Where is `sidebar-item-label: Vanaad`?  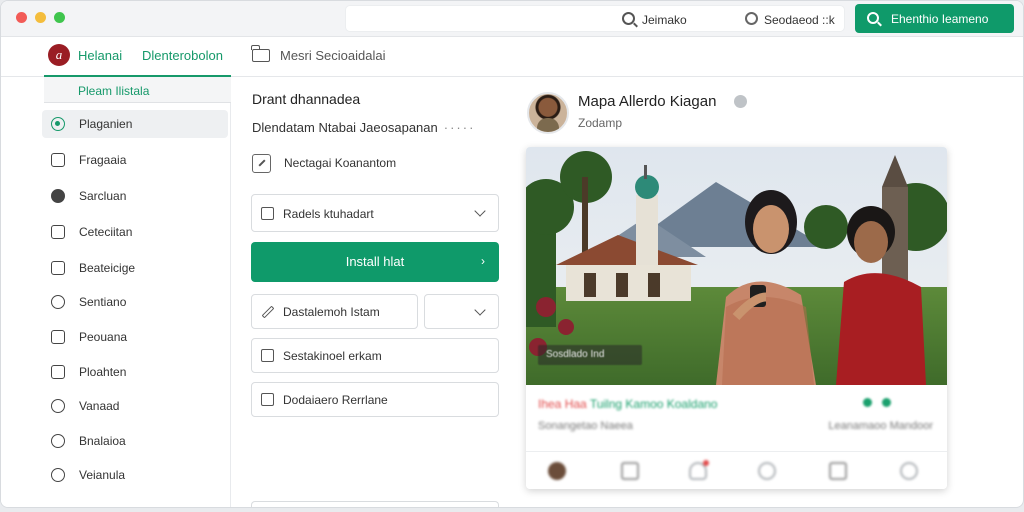 sidebar-item-label: Vanaad is located at coordinates (99, 406).